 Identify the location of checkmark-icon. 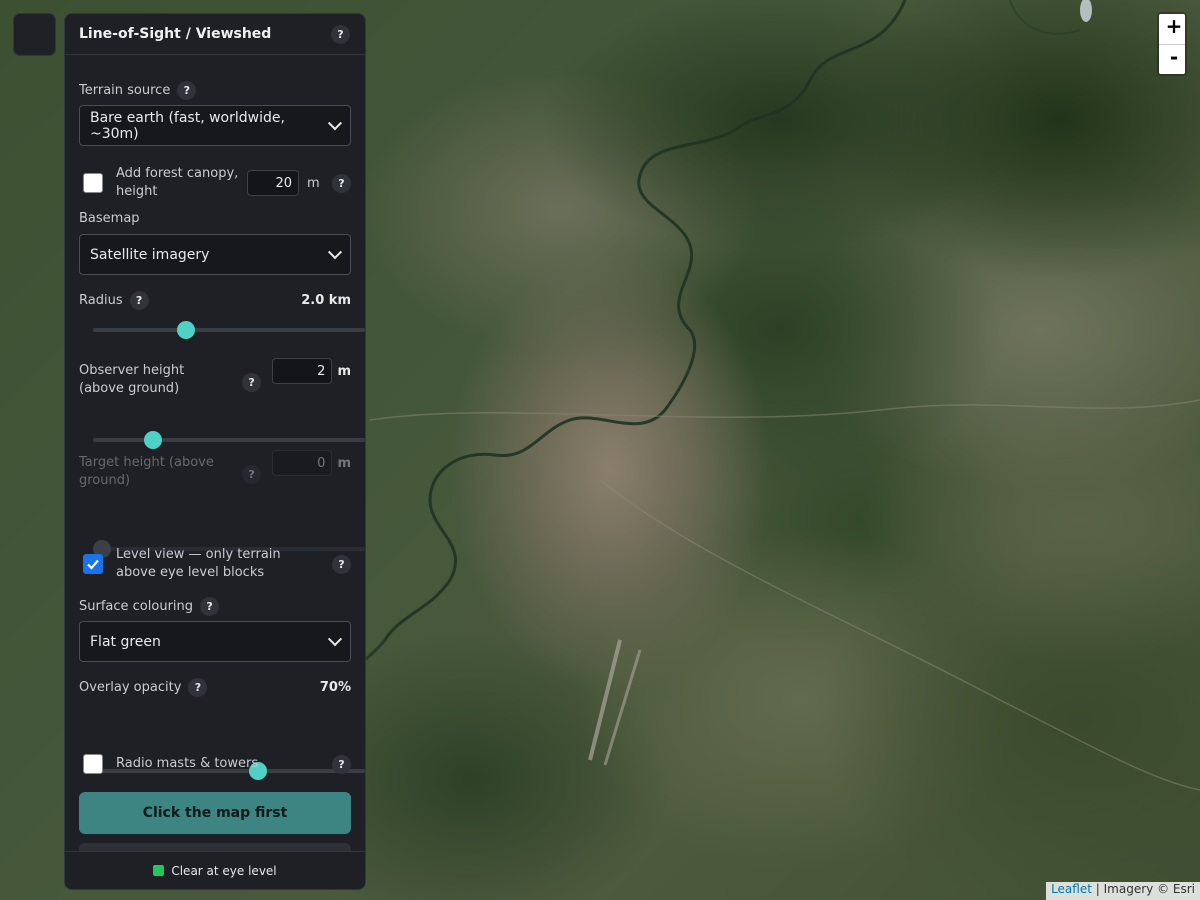
(93, 564).